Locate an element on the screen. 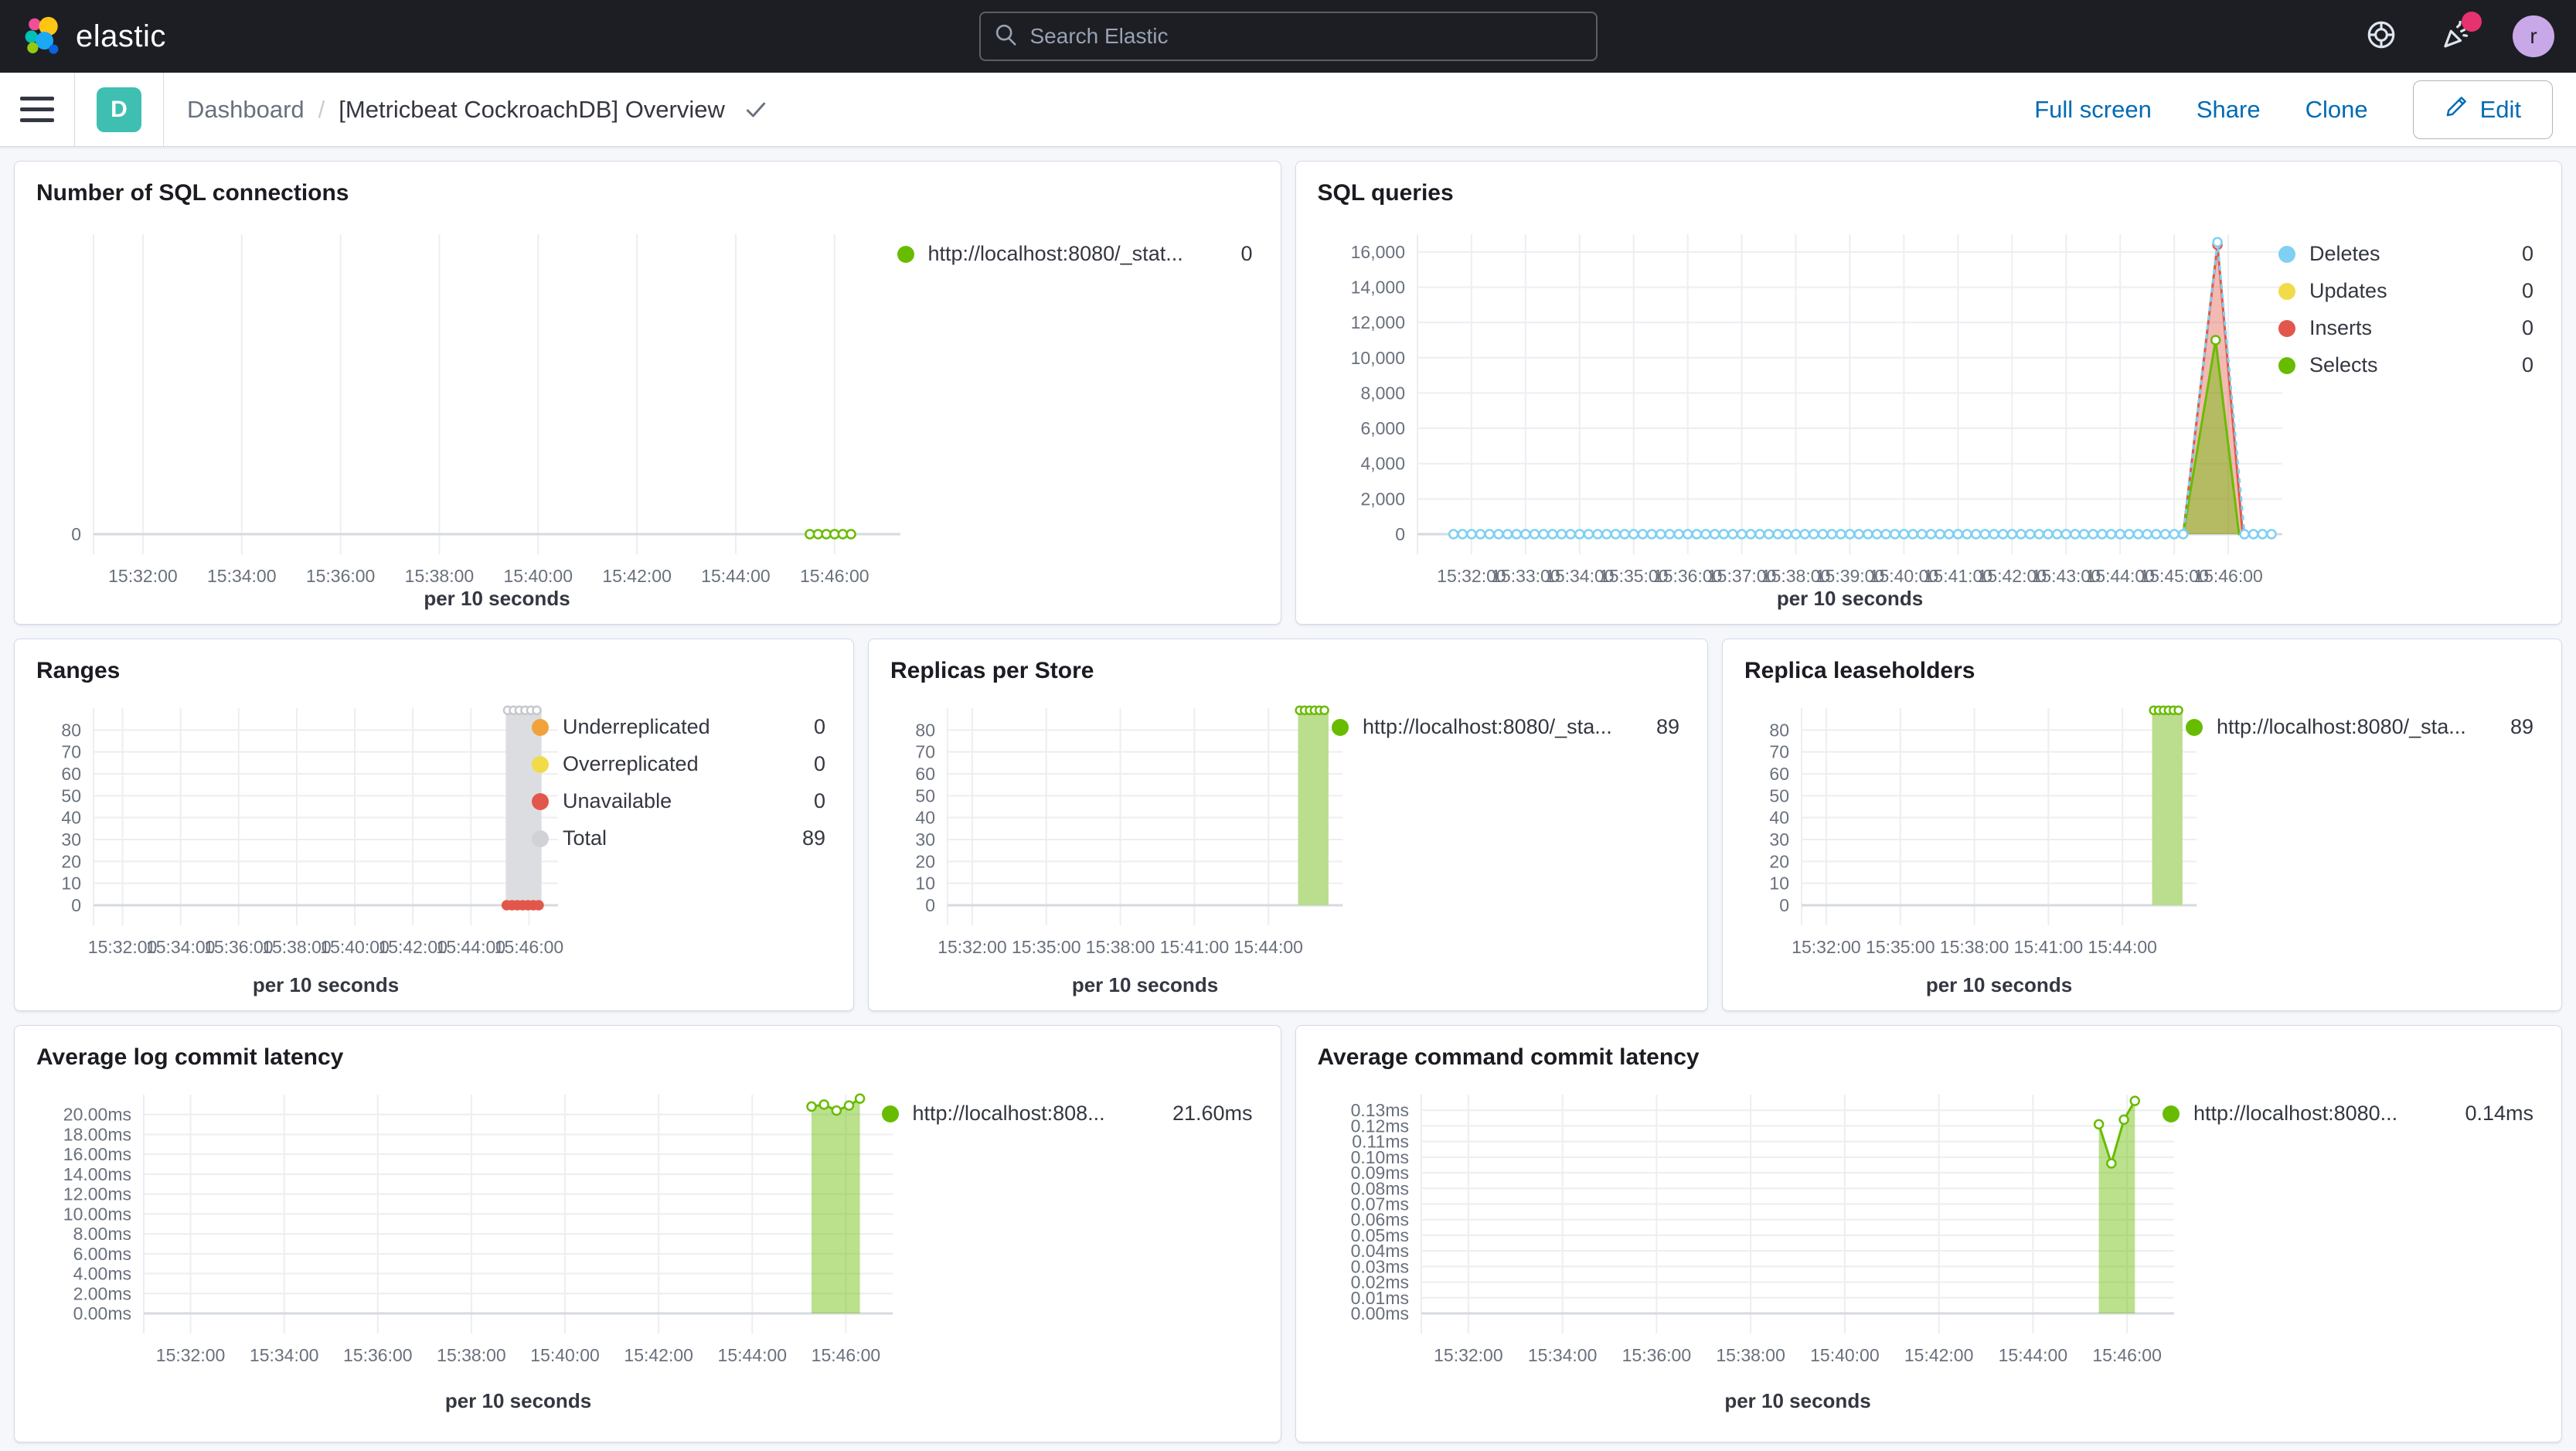  legend-item: Overreplicated 0 is located at coordinates (678, 764).